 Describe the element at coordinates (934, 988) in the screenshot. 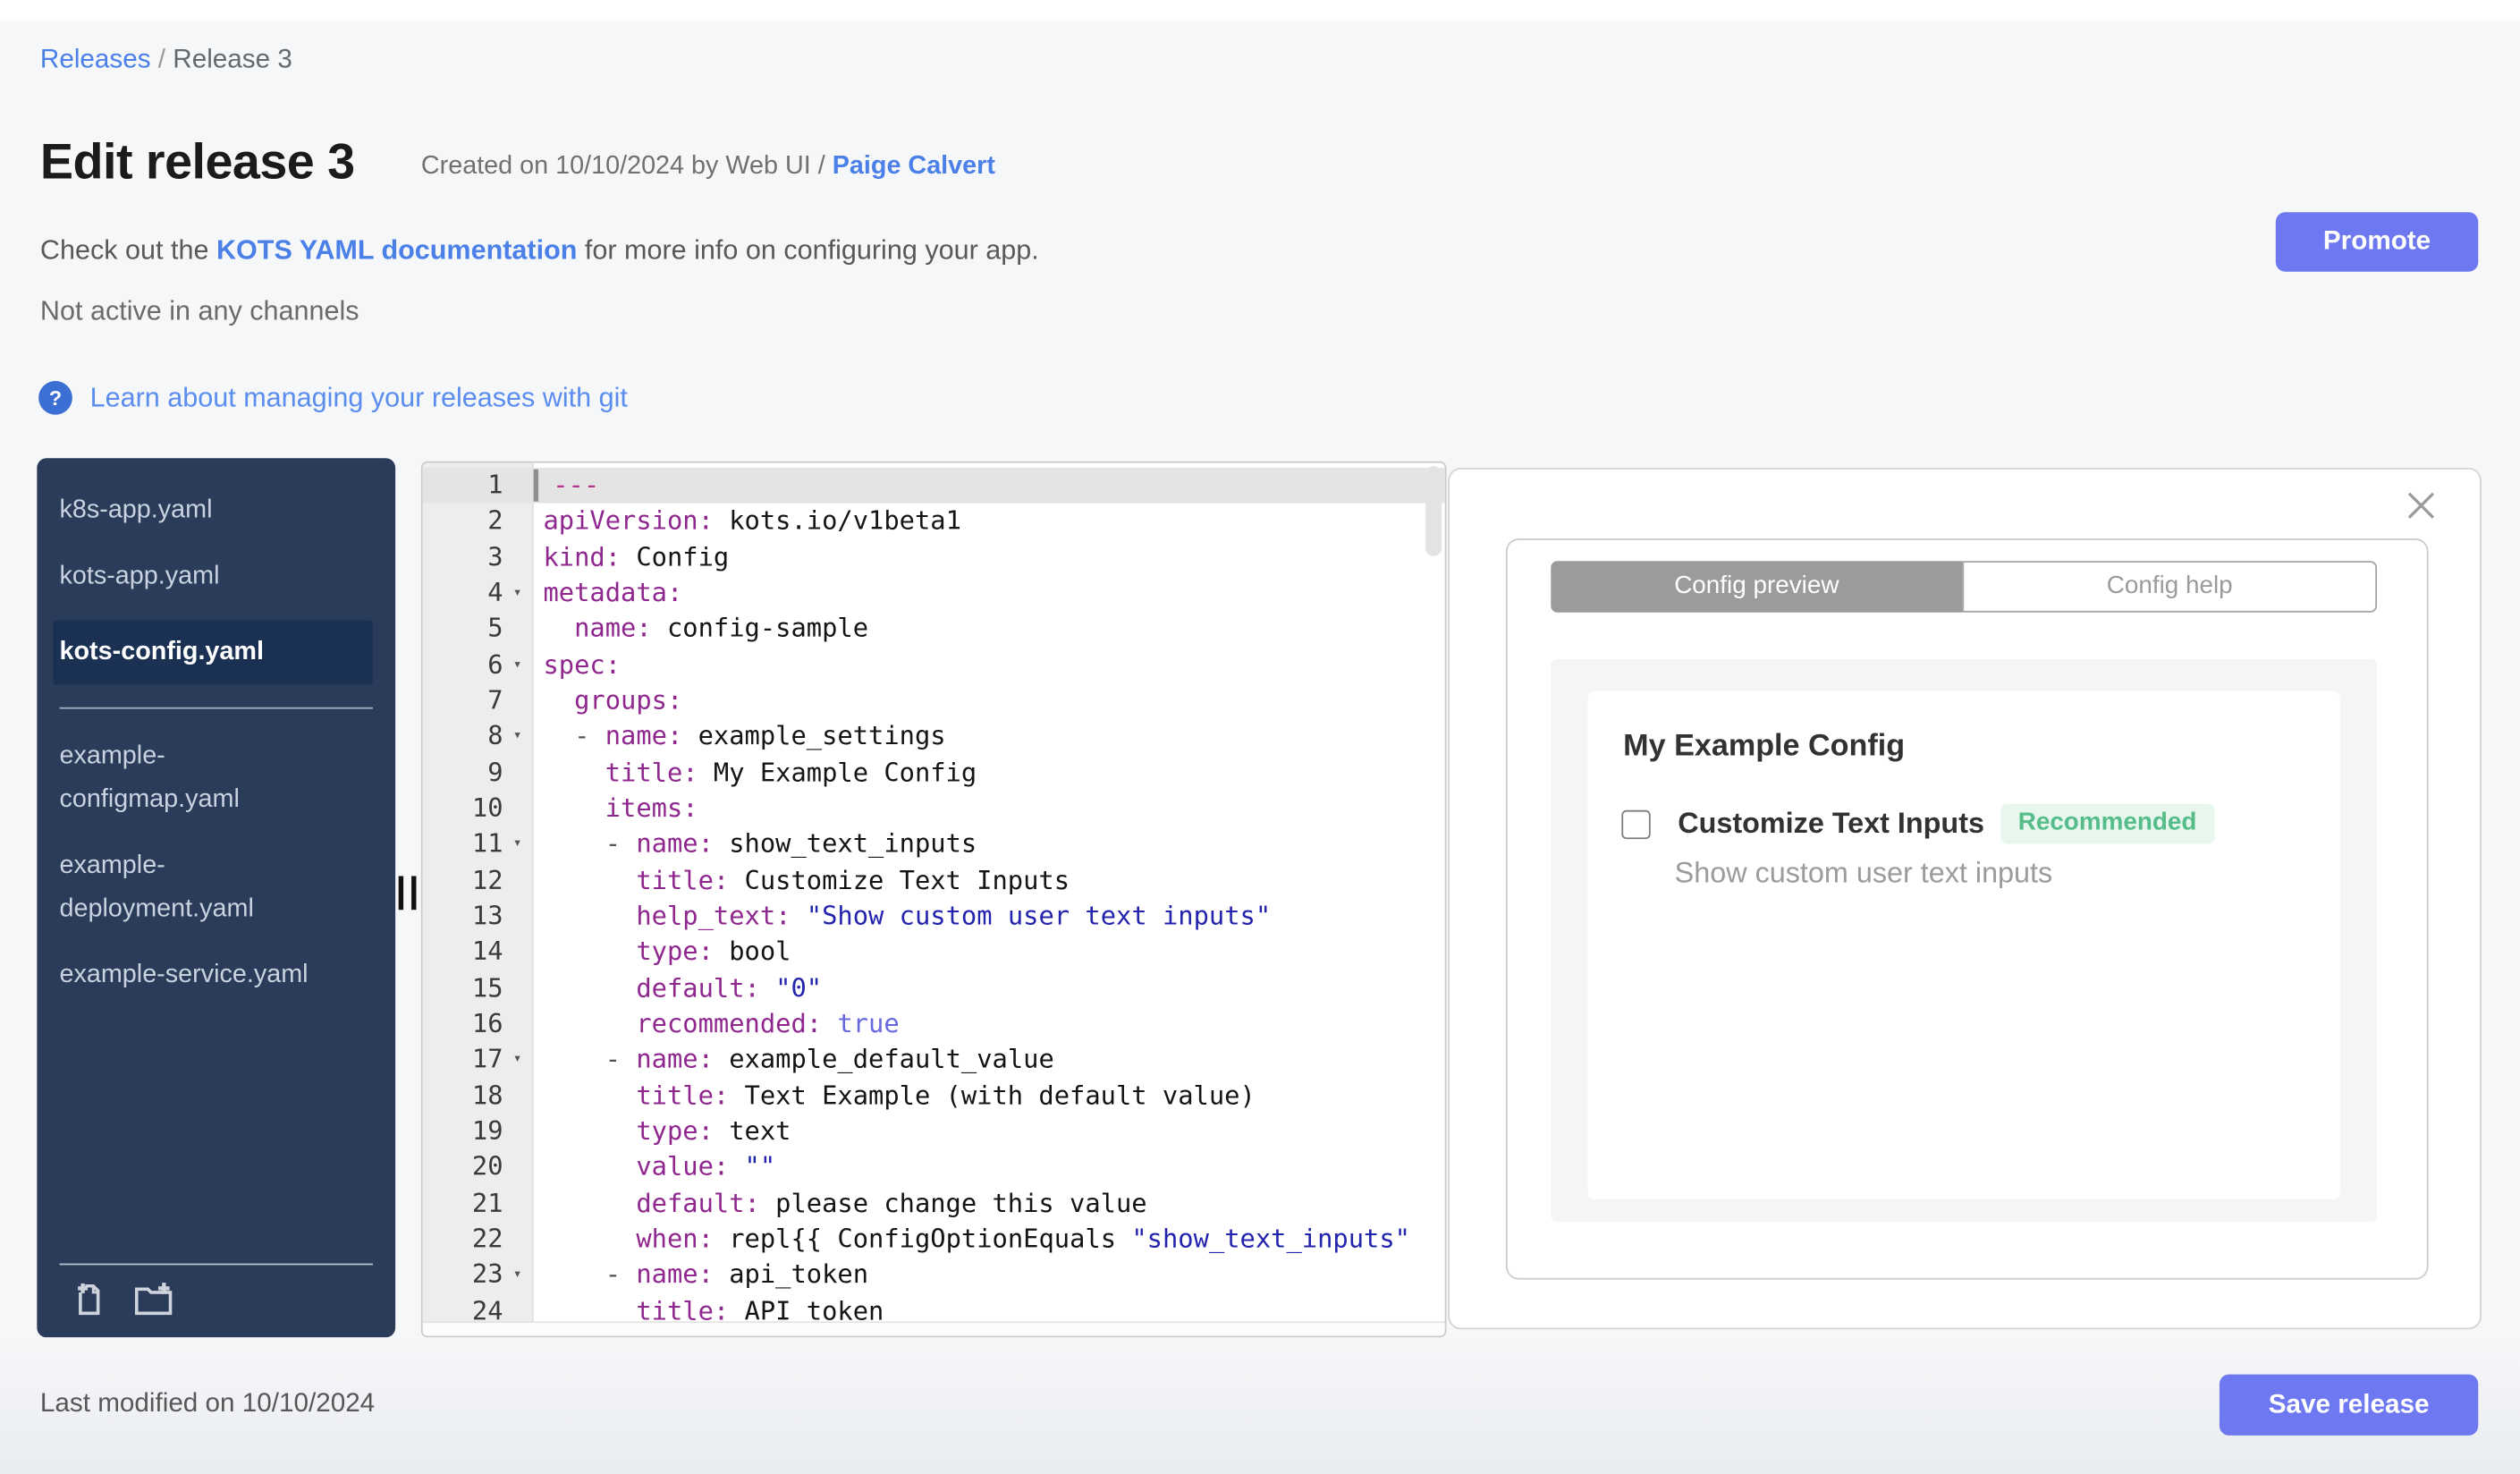

I see `code-line-15: 15 default: "0"` at that location.